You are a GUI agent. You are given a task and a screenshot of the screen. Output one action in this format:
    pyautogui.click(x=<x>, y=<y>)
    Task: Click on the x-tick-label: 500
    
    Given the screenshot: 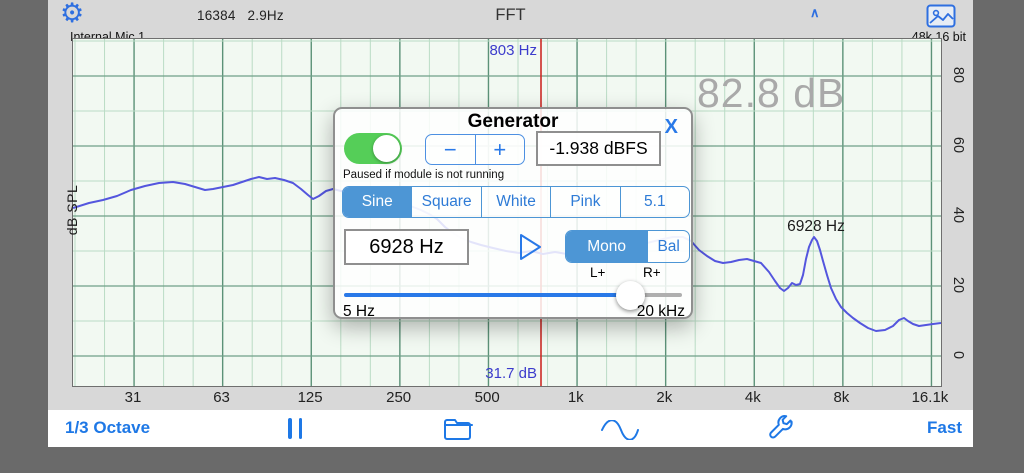 What is the action you would take?
    pyautogui.click(x=487, y=397)
    